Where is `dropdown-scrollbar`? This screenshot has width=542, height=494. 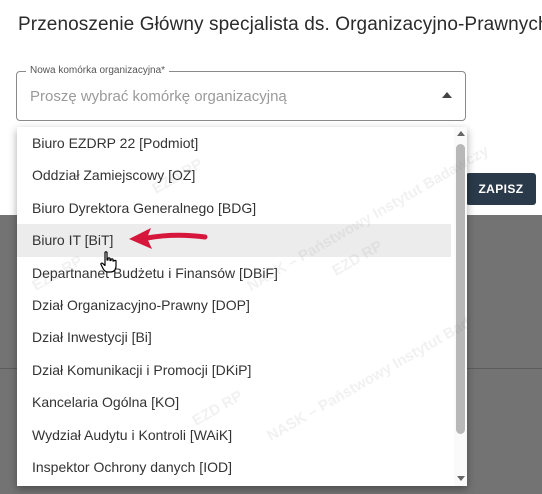 dropdown-scrollbar is located at coordinates (460, 306).